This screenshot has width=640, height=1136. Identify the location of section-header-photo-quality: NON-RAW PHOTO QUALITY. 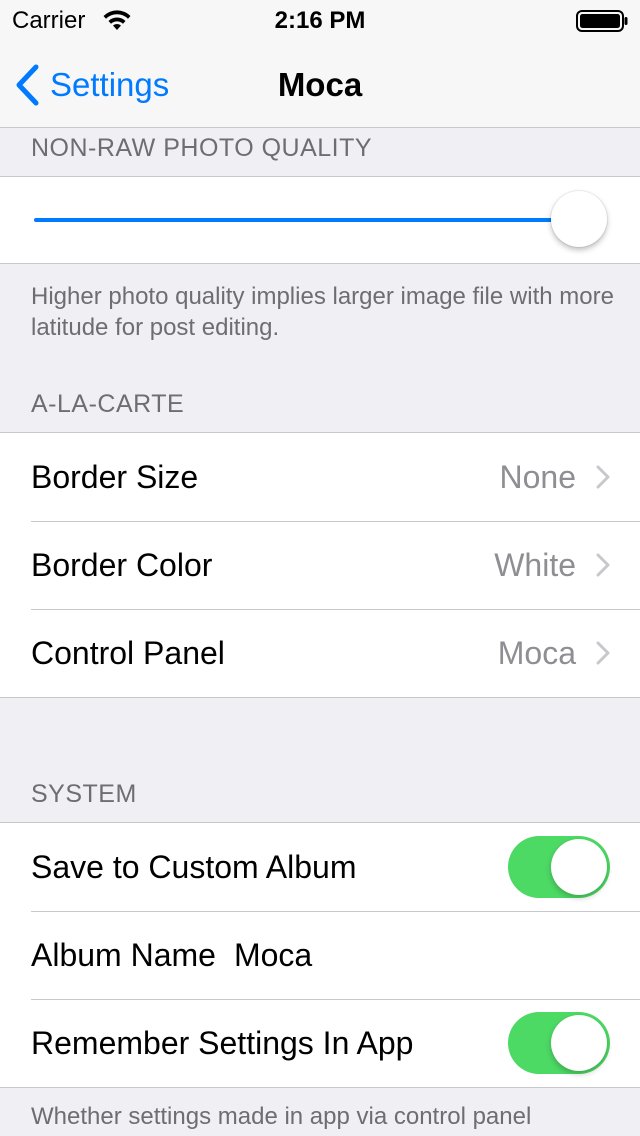
(202, 148).